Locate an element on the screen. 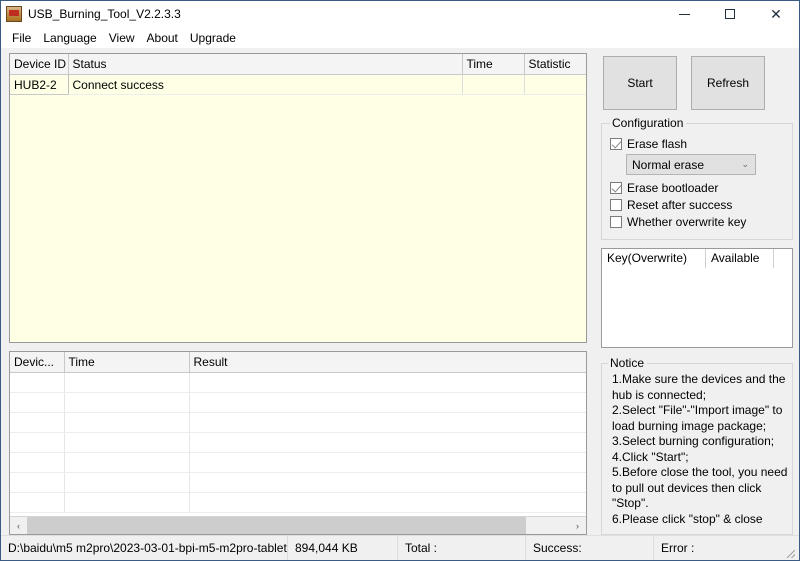 Image resolution: width=800 pixels, height=561 pixels. minimize-icon is located at coordinates (684, 14).